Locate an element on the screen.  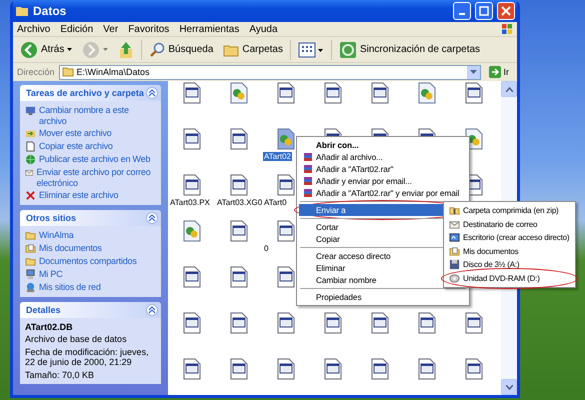
address-label: Dirección is located at coordinates (36, 72).